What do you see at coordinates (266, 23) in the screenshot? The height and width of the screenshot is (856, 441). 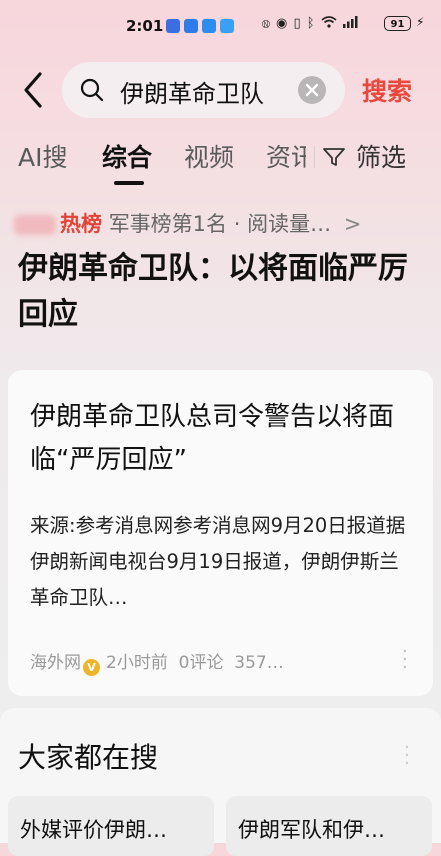 I see `nfc-icon: Ⓝ` at bounding box center [266, 23].